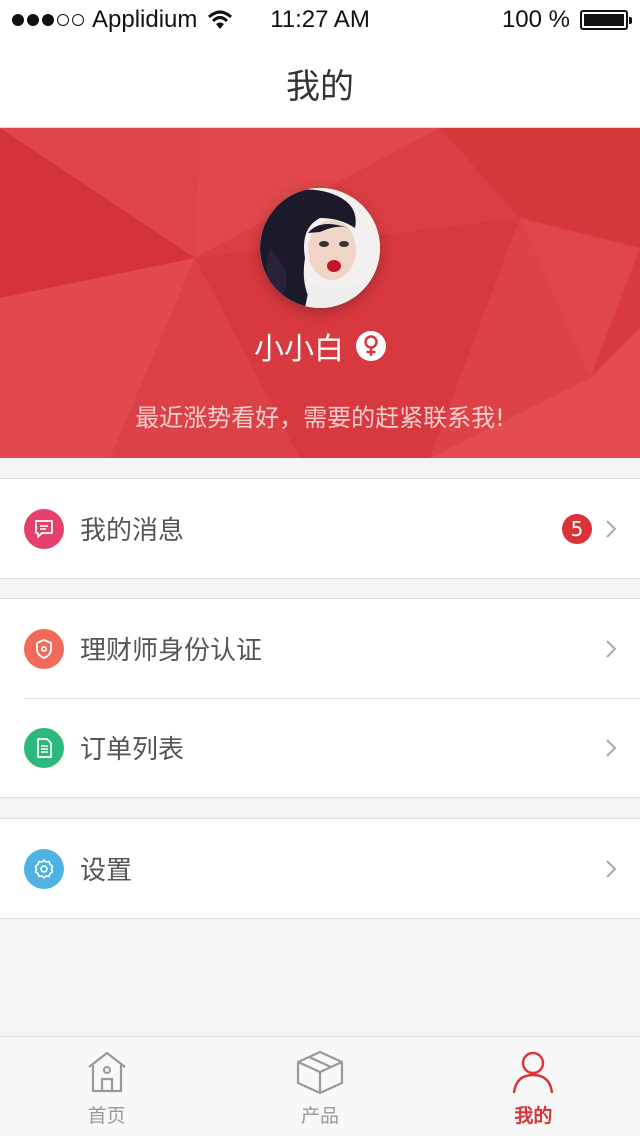  I want to click on status-bar: Applidium 11:27 AM 100 %, so click(320, 20).